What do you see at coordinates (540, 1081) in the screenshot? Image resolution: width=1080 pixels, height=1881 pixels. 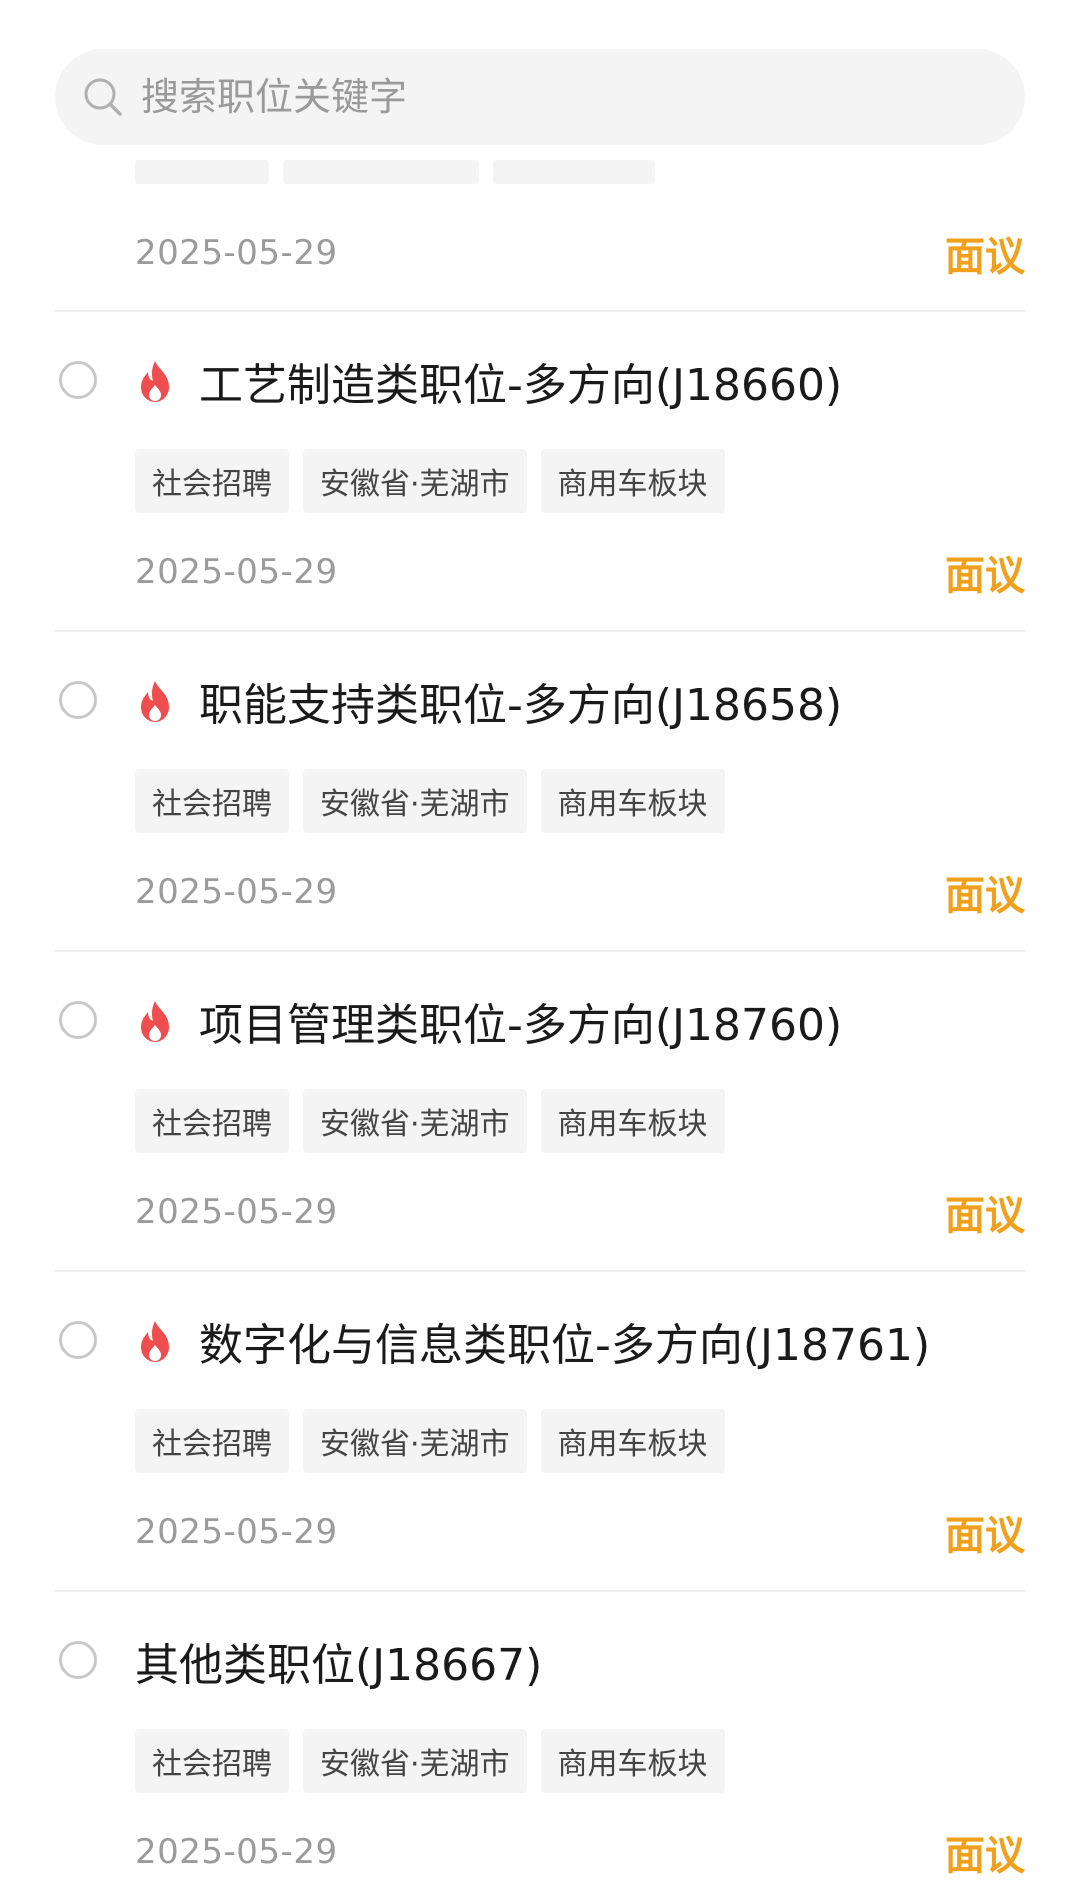 I see `job-item: 项目管理类职位-多方向(J18760) 社会招聘 安徽省·芜湖市 商用车板块` at bounding box center [540, 1081].